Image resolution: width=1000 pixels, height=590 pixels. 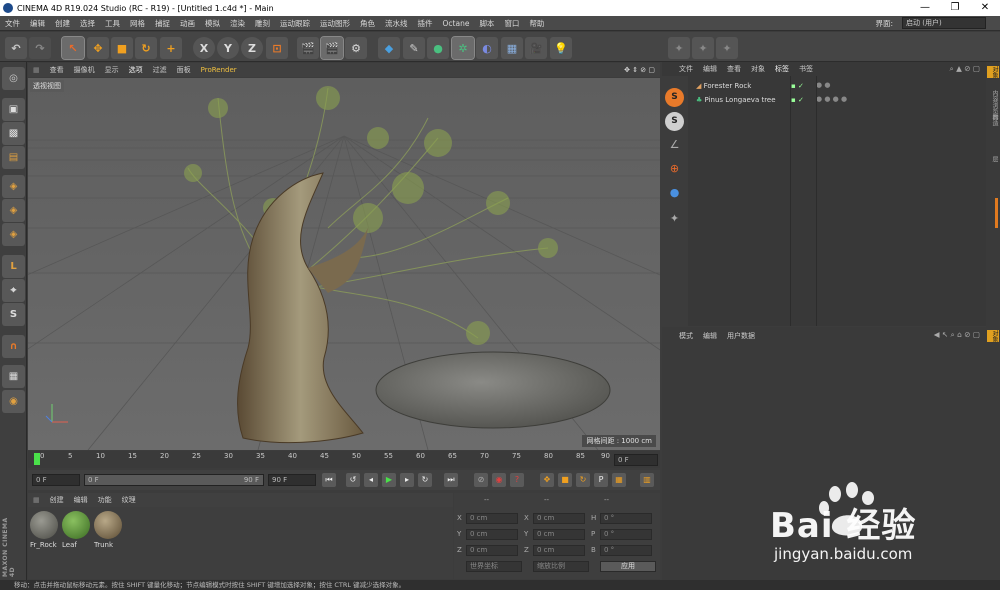 What do you see at coordinates (353, 480) in the screenshot?
I see `prev-key-icon: ↺` at bounding box center [353, 480].